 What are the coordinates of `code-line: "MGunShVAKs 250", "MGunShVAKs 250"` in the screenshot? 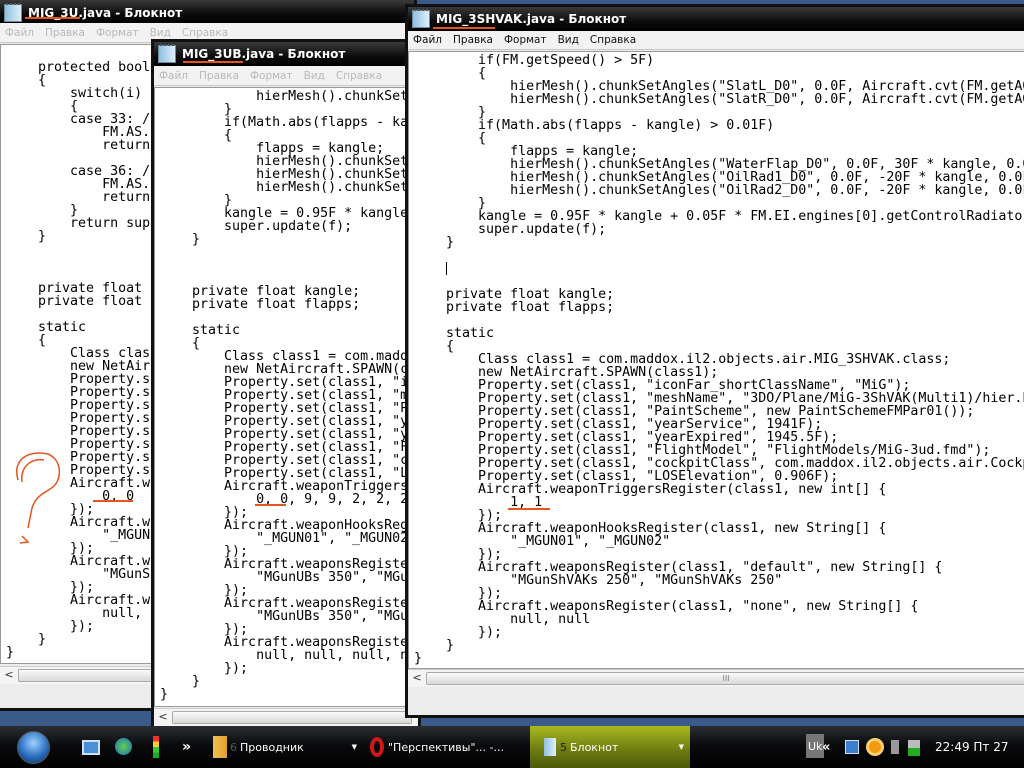 It's located at (598, 580).